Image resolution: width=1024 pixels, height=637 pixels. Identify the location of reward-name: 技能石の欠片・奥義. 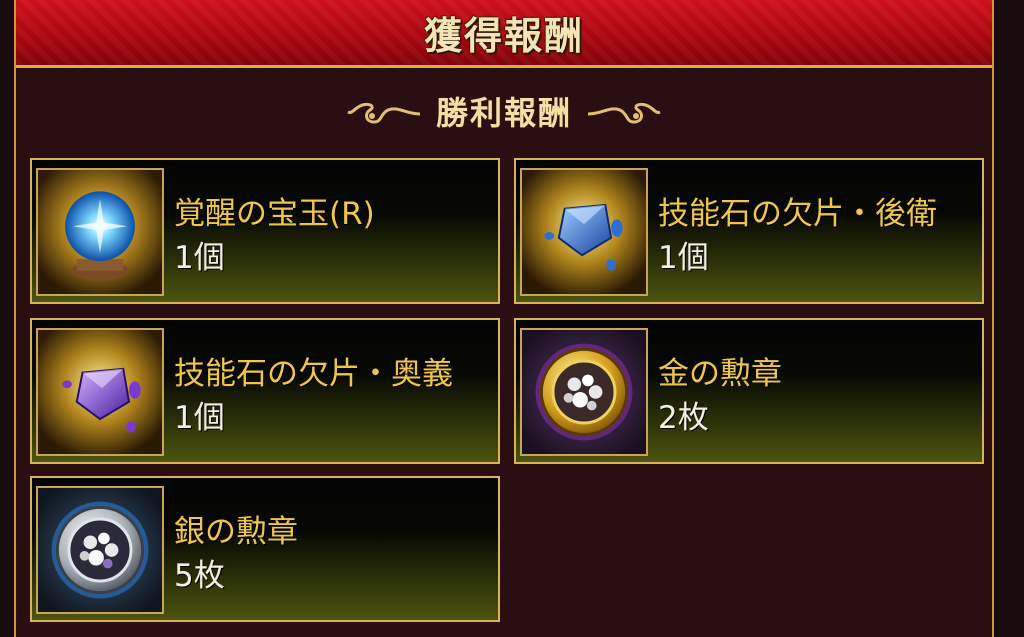
(313, 374).